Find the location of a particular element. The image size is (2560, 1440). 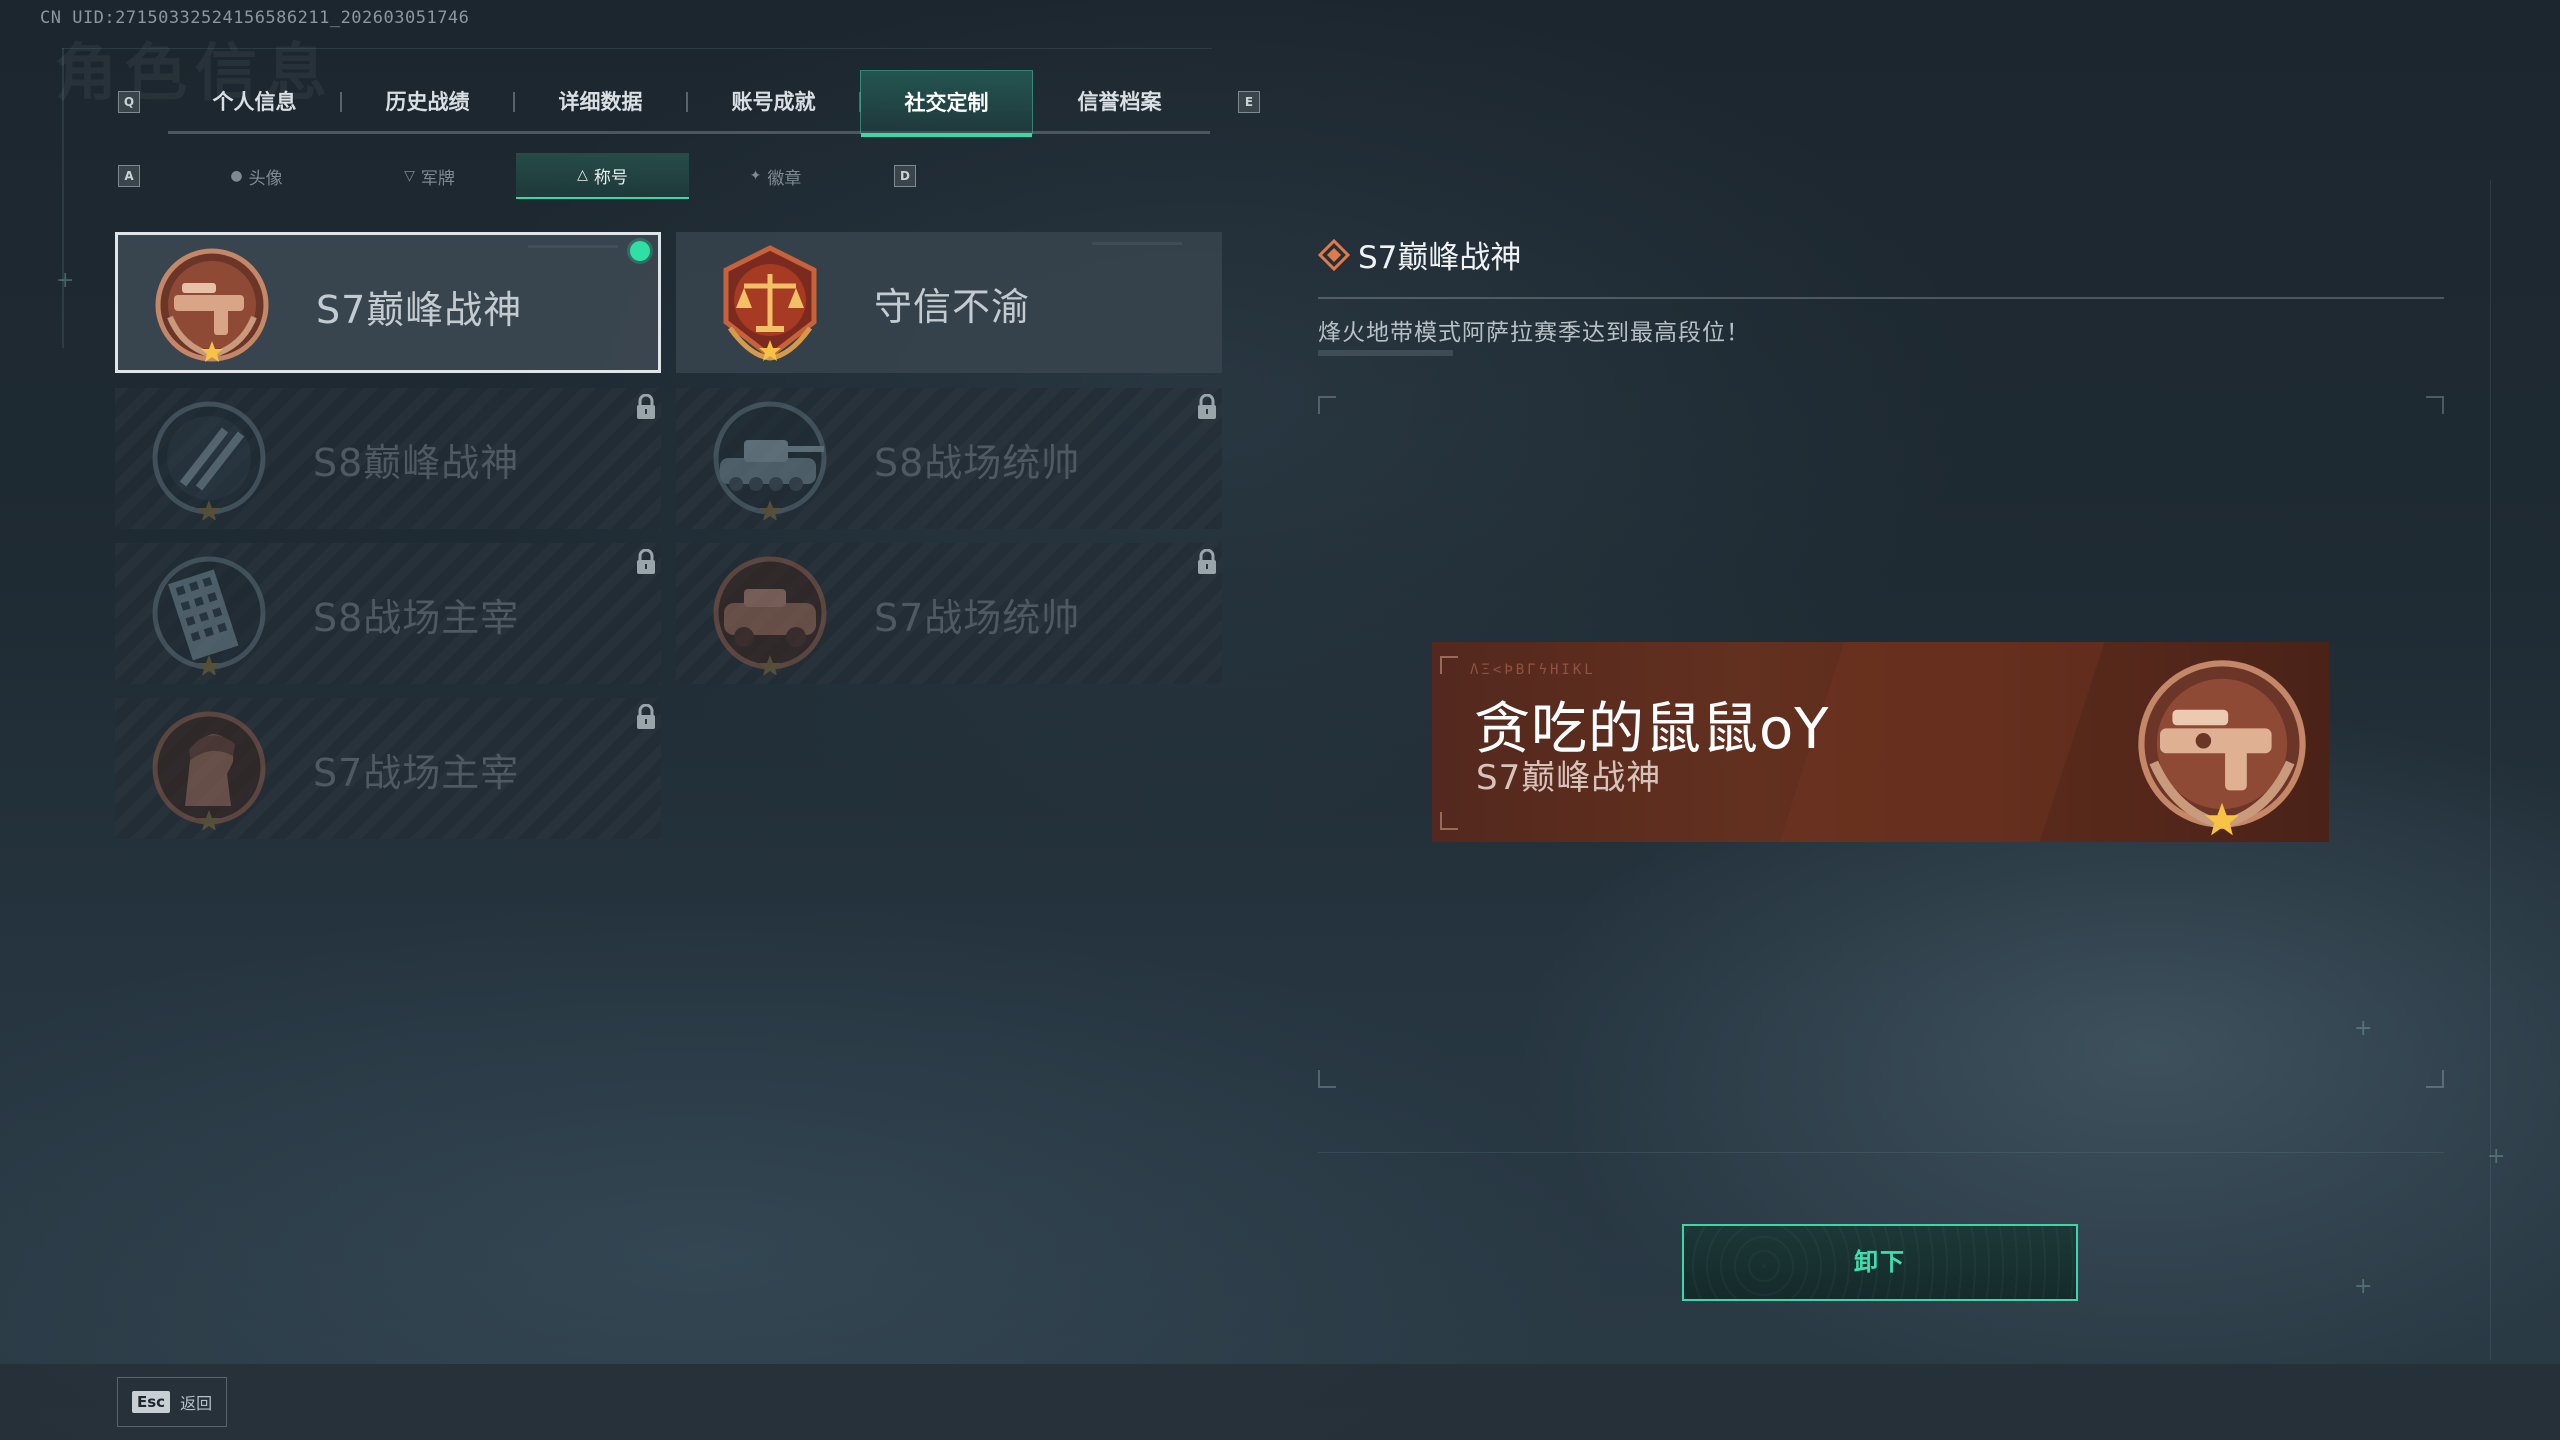

vehicle-medal-icon is located at coordinates (770, 615).